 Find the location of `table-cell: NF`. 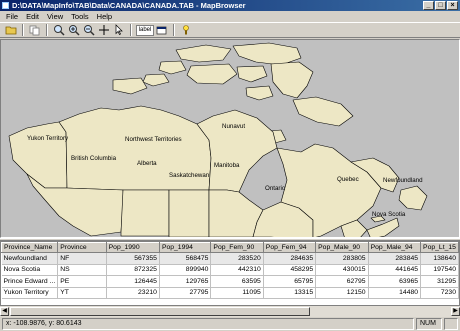

table-cell: NF is located at coordinates (82, 258).